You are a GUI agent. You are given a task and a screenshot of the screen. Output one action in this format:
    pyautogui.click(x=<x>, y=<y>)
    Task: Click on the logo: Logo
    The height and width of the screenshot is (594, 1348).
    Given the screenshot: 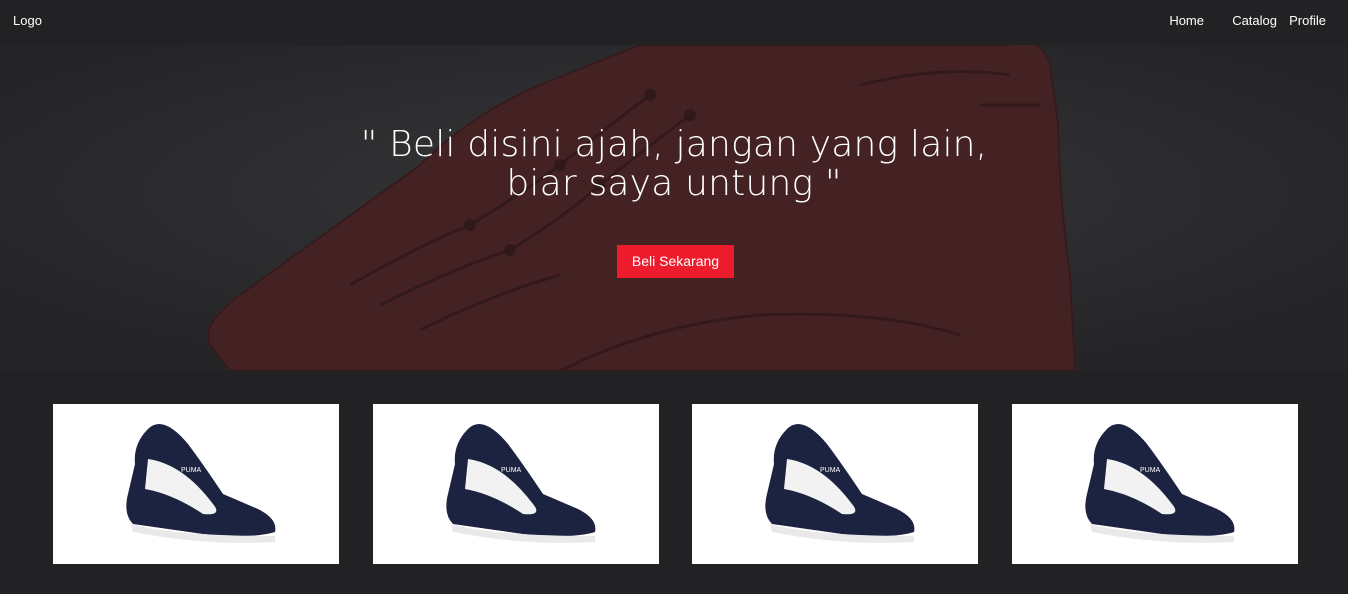 What is the action you would take?
    pyautogui.click(x=27, y=21)
    